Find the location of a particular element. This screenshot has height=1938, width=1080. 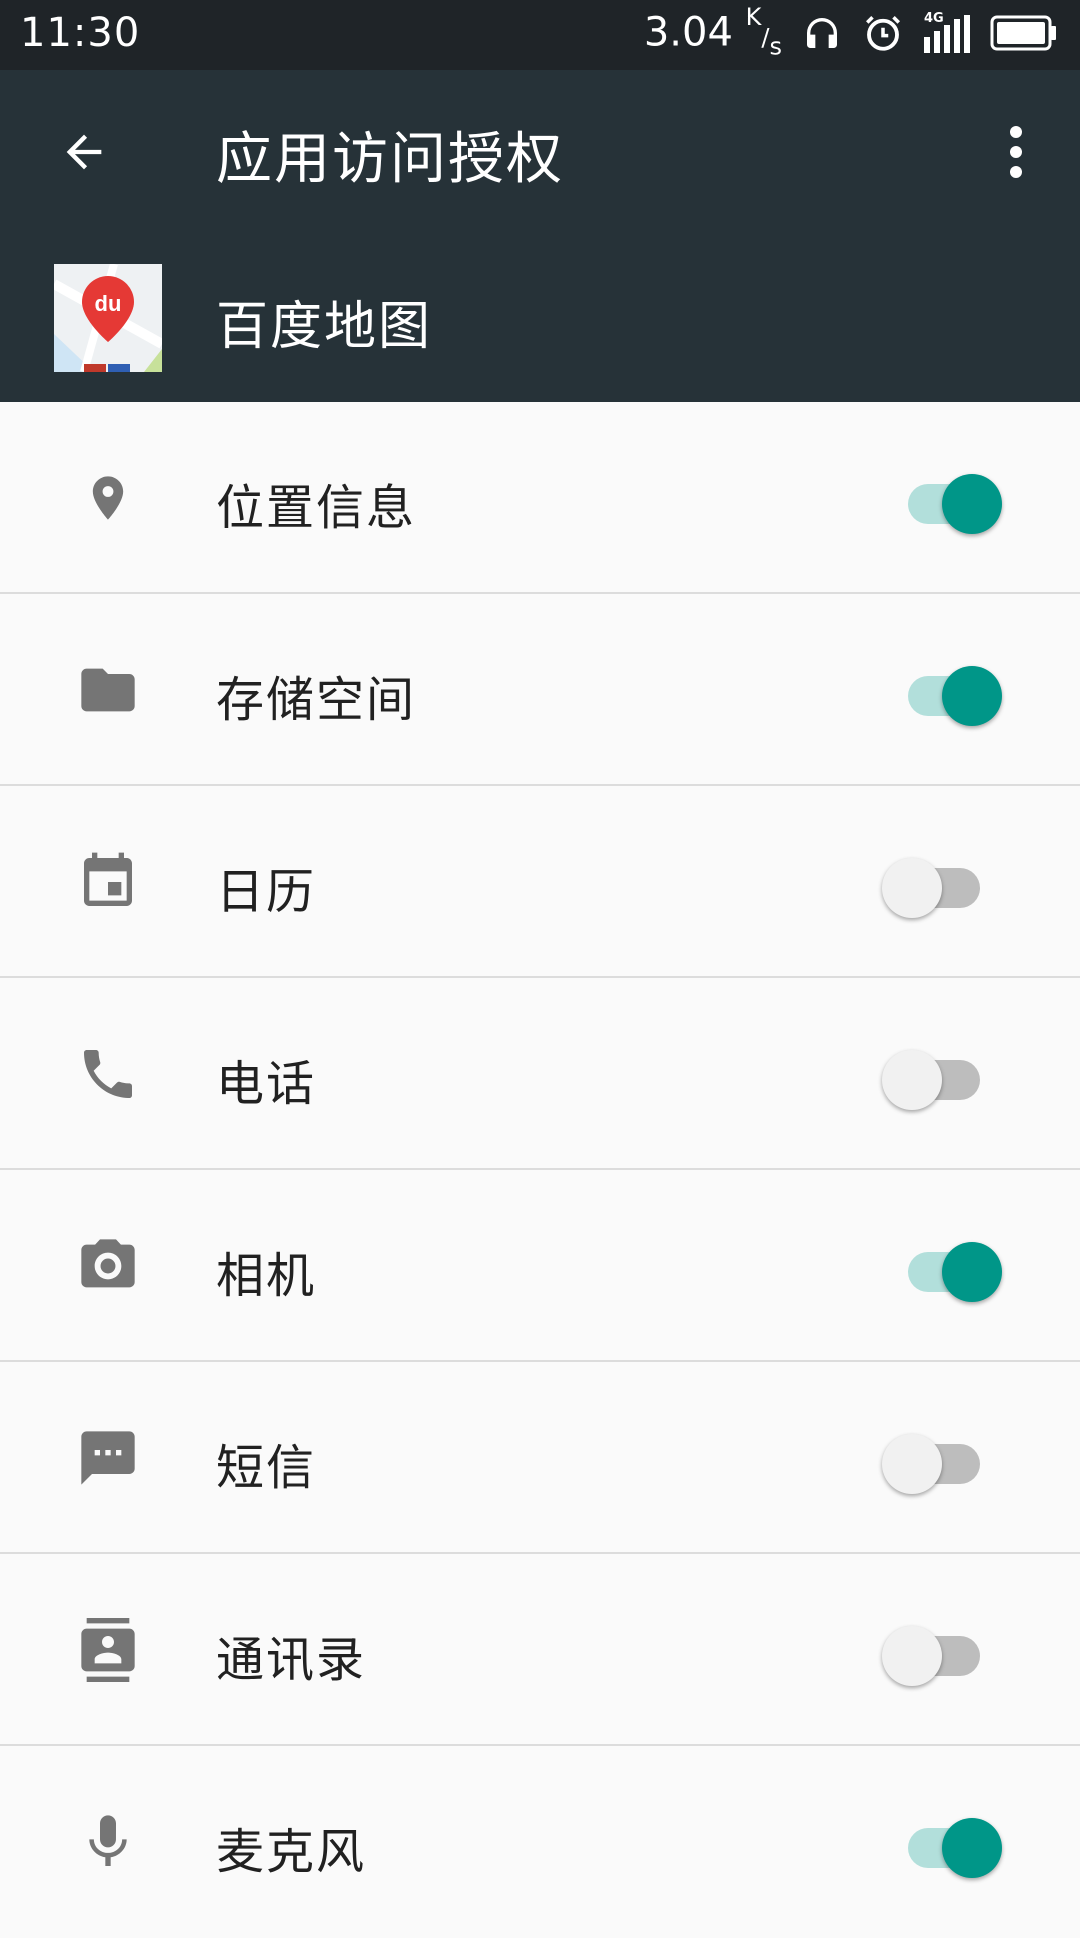

status-time: 11:30 is located at coordinates (80, 33).